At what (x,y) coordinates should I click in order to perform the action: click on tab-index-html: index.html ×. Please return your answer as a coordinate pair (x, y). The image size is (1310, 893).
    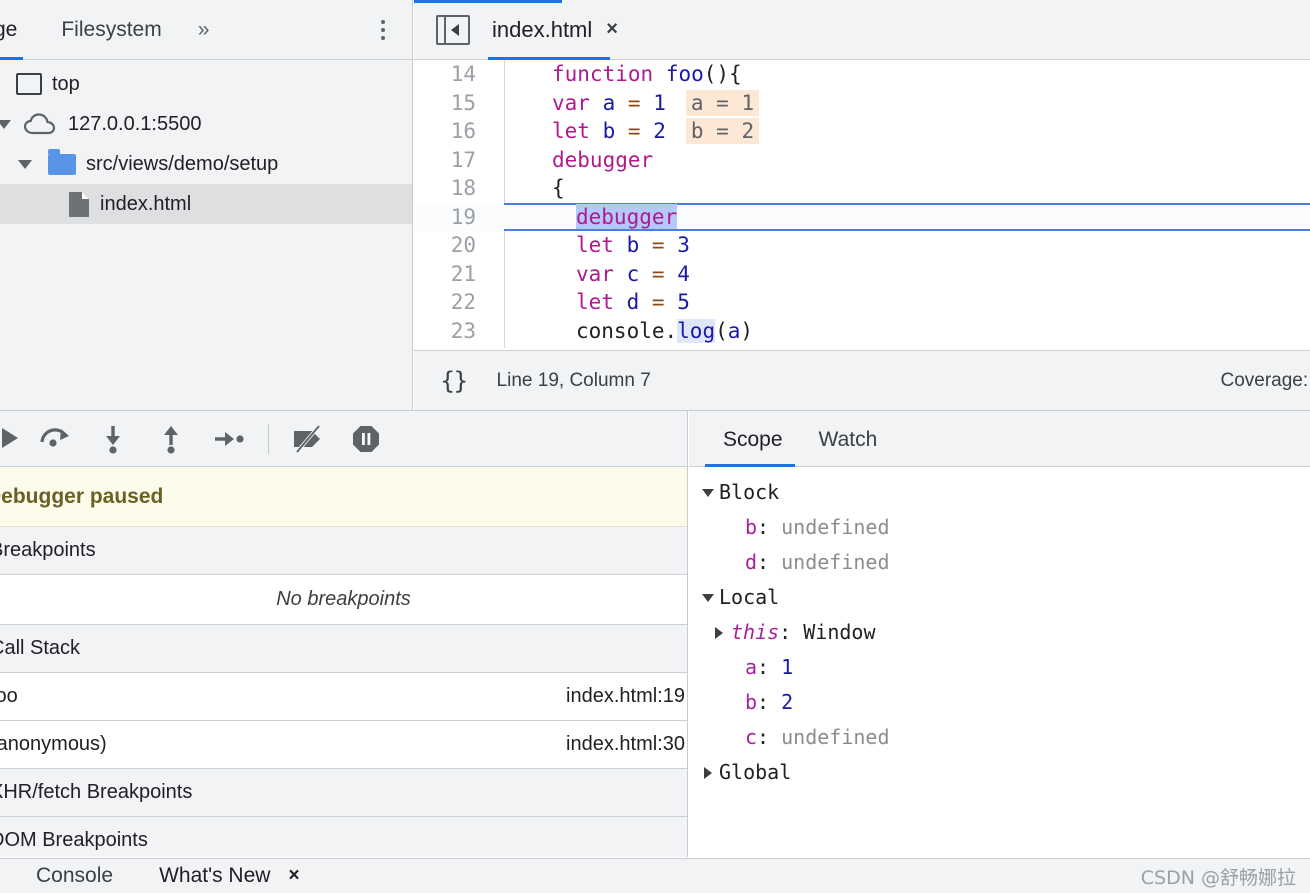
    Looking at the image, I should click on (553, 30).